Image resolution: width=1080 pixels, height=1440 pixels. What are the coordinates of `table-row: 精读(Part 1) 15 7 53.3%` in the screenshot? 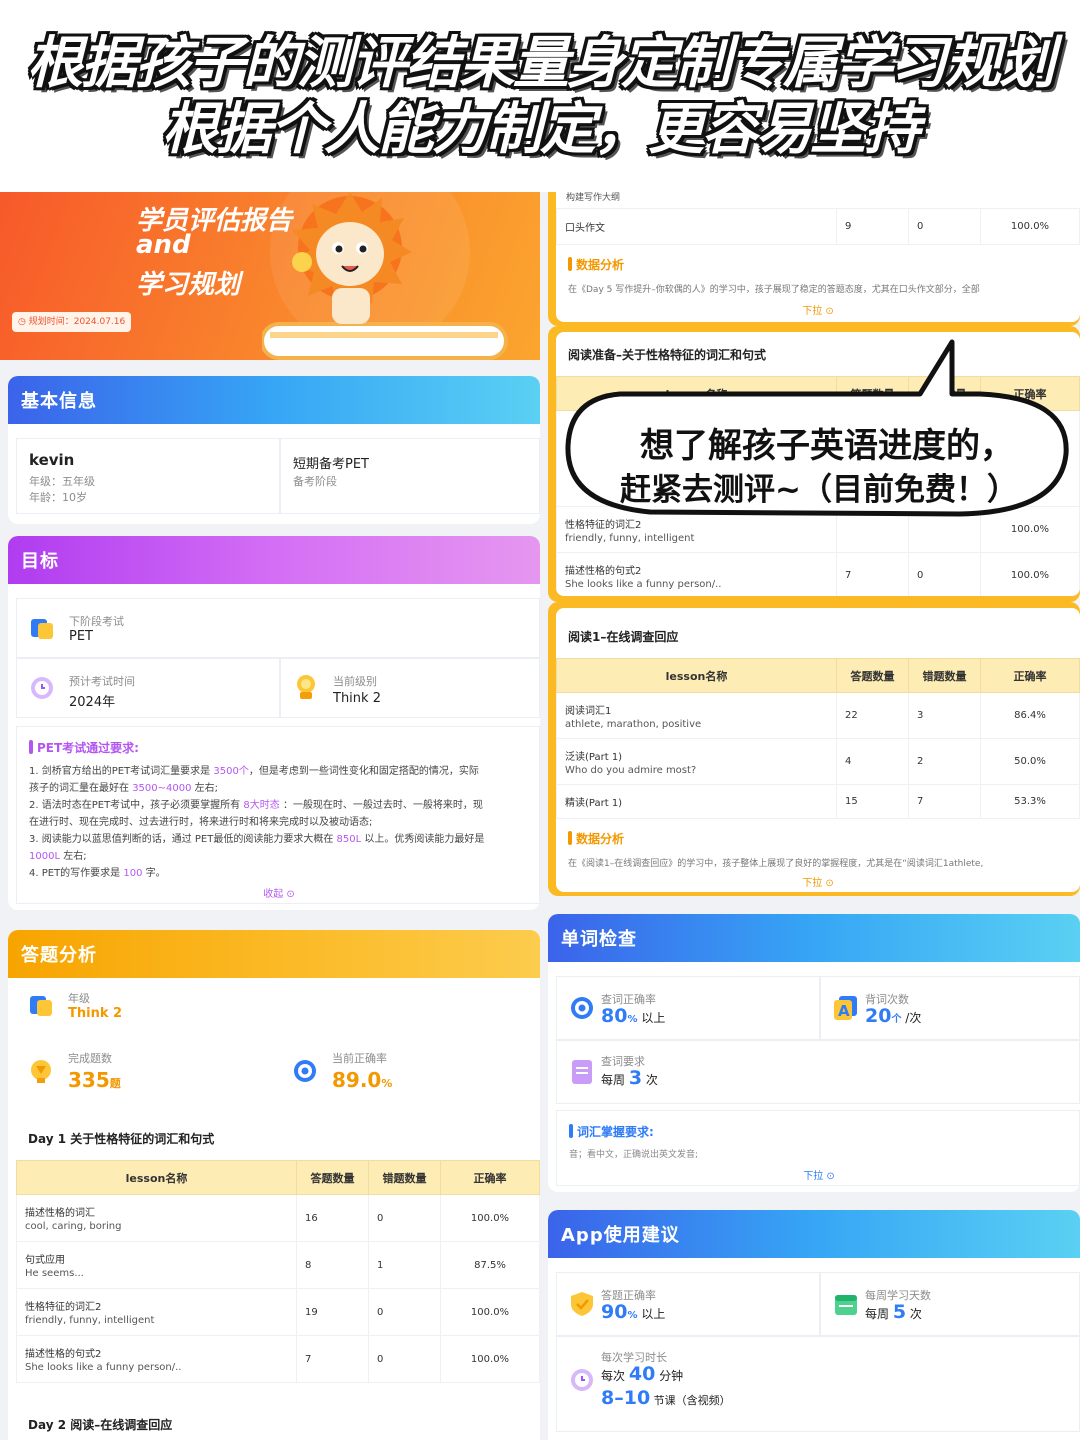 It's located at (818, 801).